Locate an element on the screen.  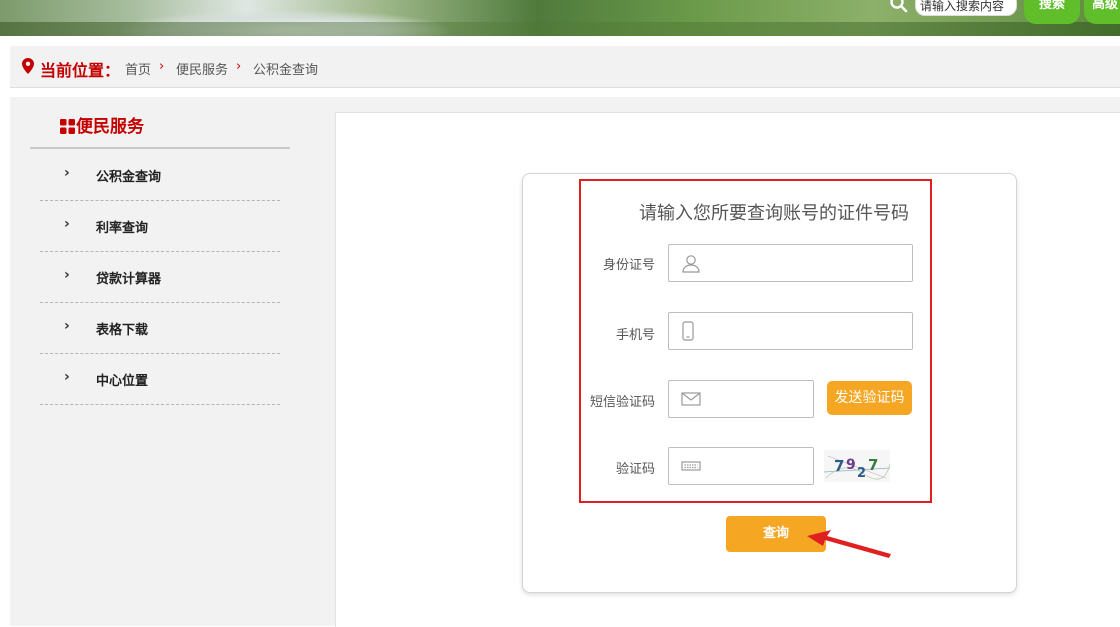
sms-code-input is located at coordinates (741, 399).